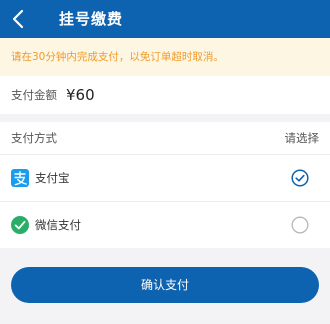  I want to click on alipay-icon, so click(20, 178).